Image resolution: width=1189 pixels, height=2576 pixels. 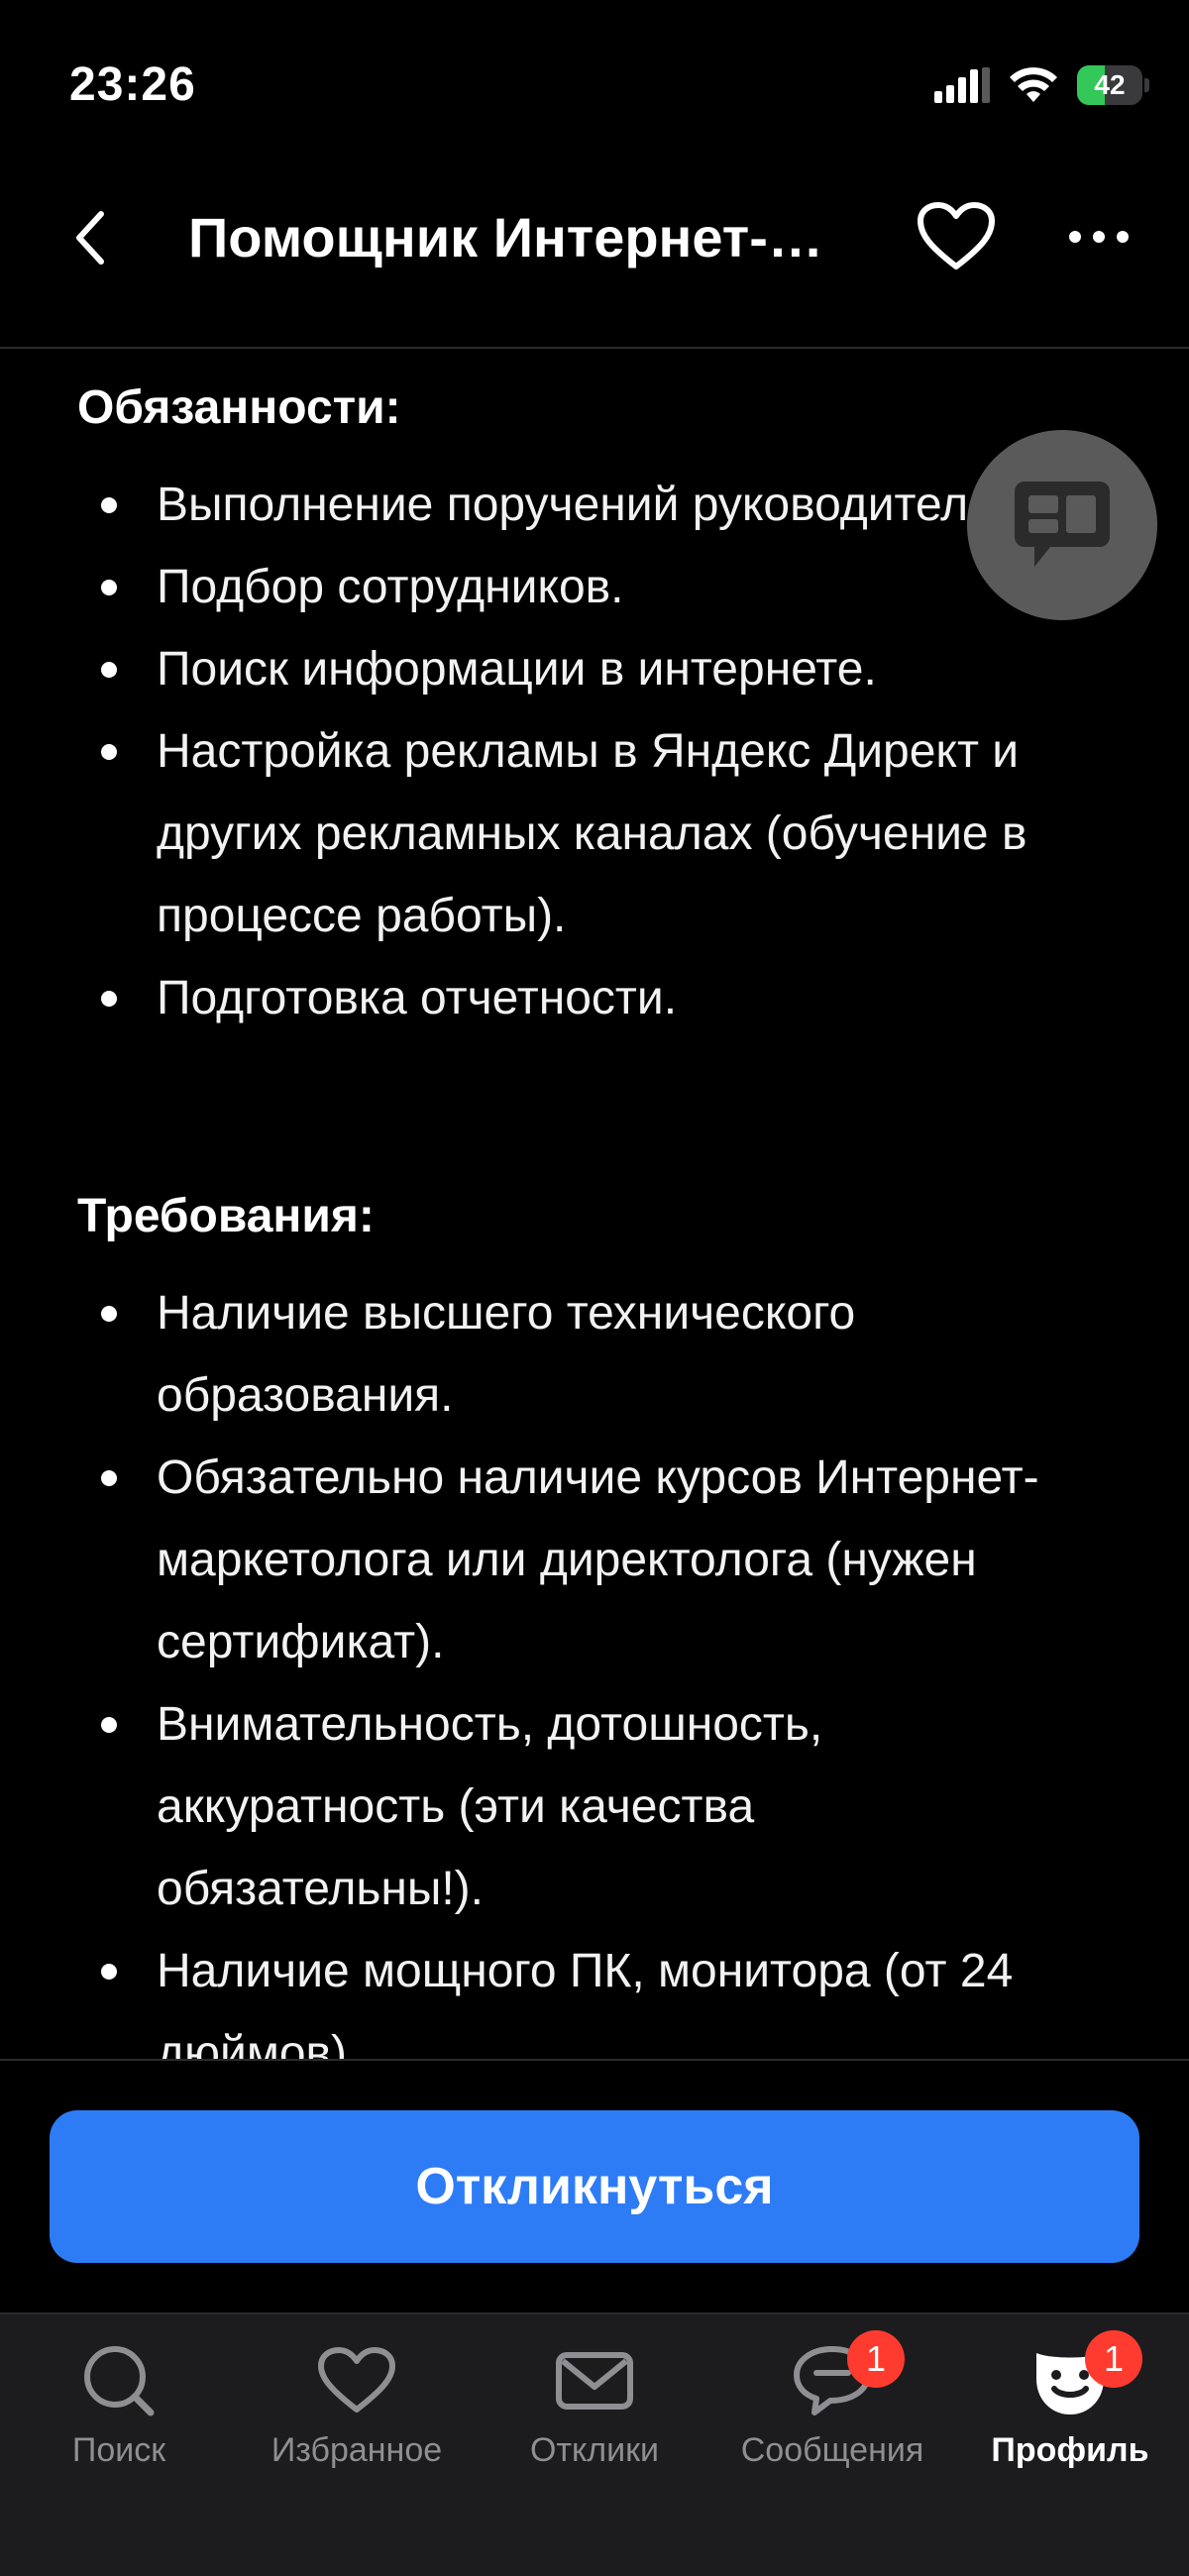 I want to click on tab-responses: Отклики, so click(x=594, y=2398).